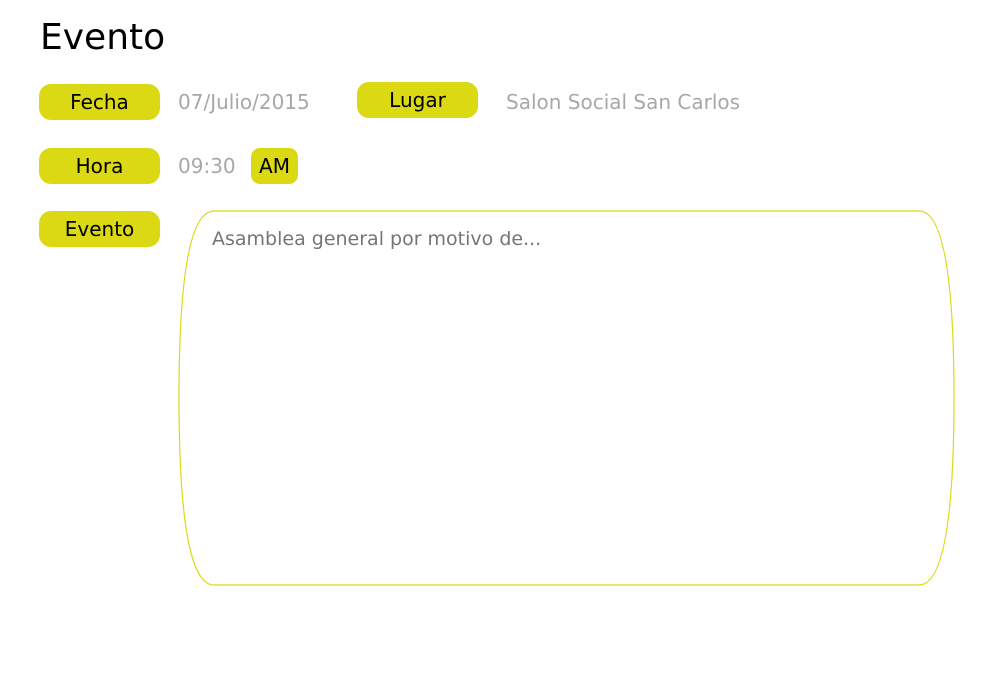 This screenshot has height=700, width=1000. Describe the element at coordinates (103, 37) in the screenshot. I see `page-title: Evento` at that location.